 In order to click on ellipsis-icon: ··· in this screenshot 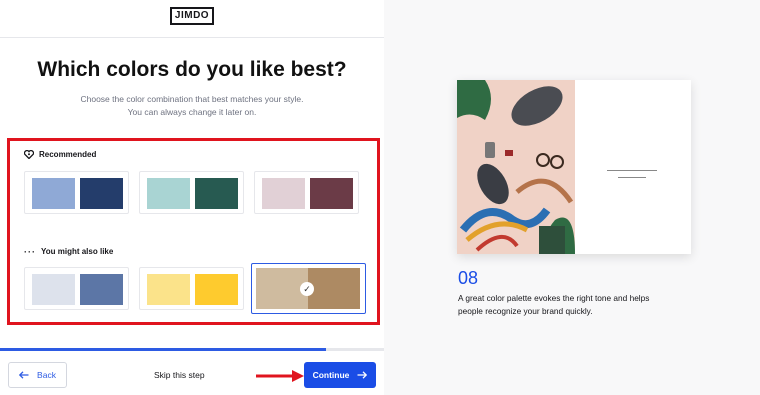, I will do `click(30, 251)`.